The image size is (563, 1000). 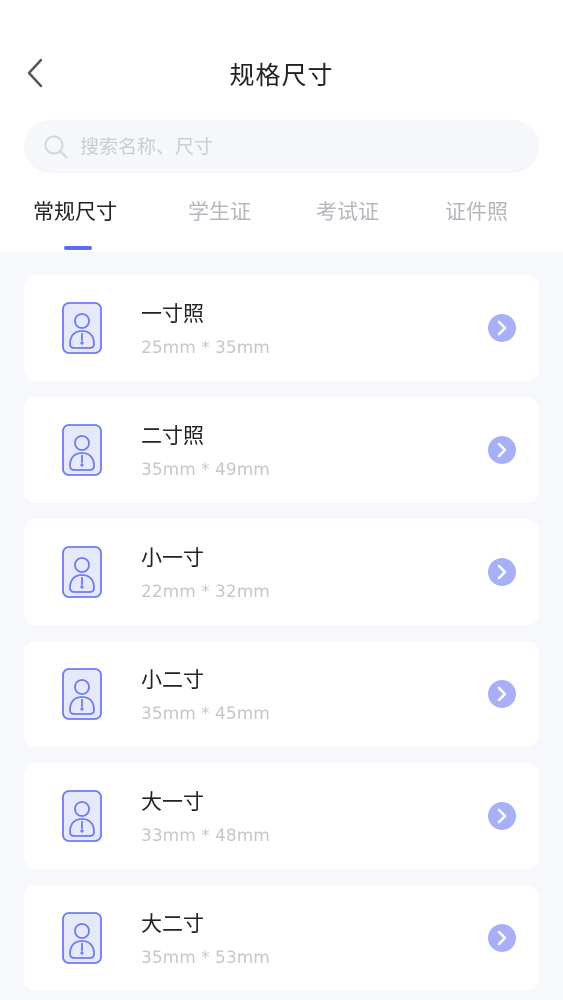 I want to click on size-name: 一寸照, so click(x=172, y=314).